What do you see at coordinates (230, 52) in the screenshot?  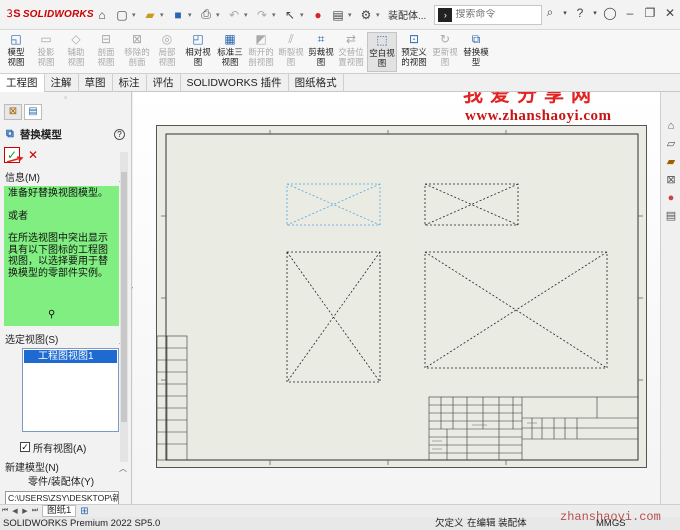 I see `standard-3-view-button: ▦ 标准三视图` at bounding box center [230, 52].